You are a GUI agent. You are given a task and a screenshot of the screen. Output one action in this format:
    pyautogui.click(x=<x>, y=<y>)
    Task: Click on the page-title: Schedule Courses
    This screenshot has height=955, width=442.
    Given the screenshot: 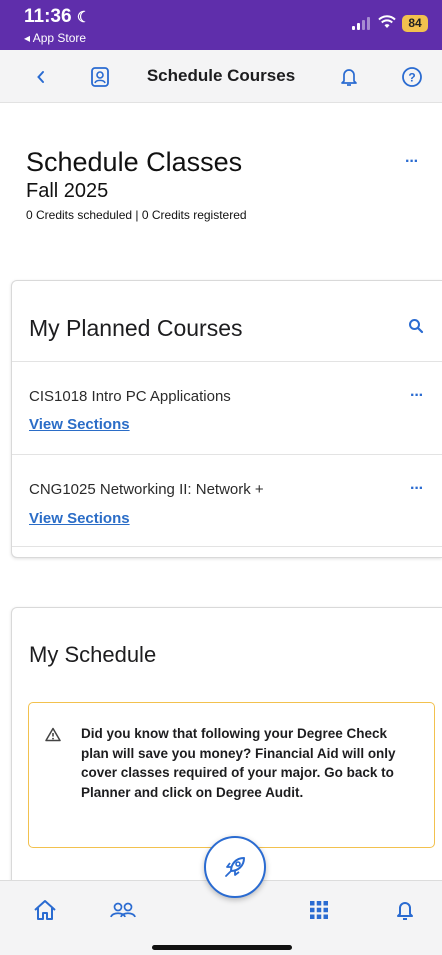 What is the action you would take?
    pyautogui.click(x=221, y=75)
    